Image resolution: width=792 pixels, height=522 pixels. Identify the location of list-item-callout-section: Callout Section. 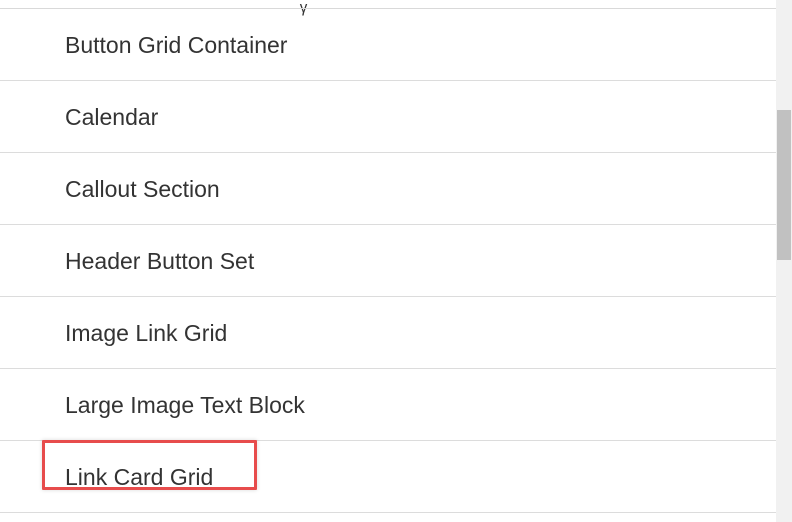
(388, 189).